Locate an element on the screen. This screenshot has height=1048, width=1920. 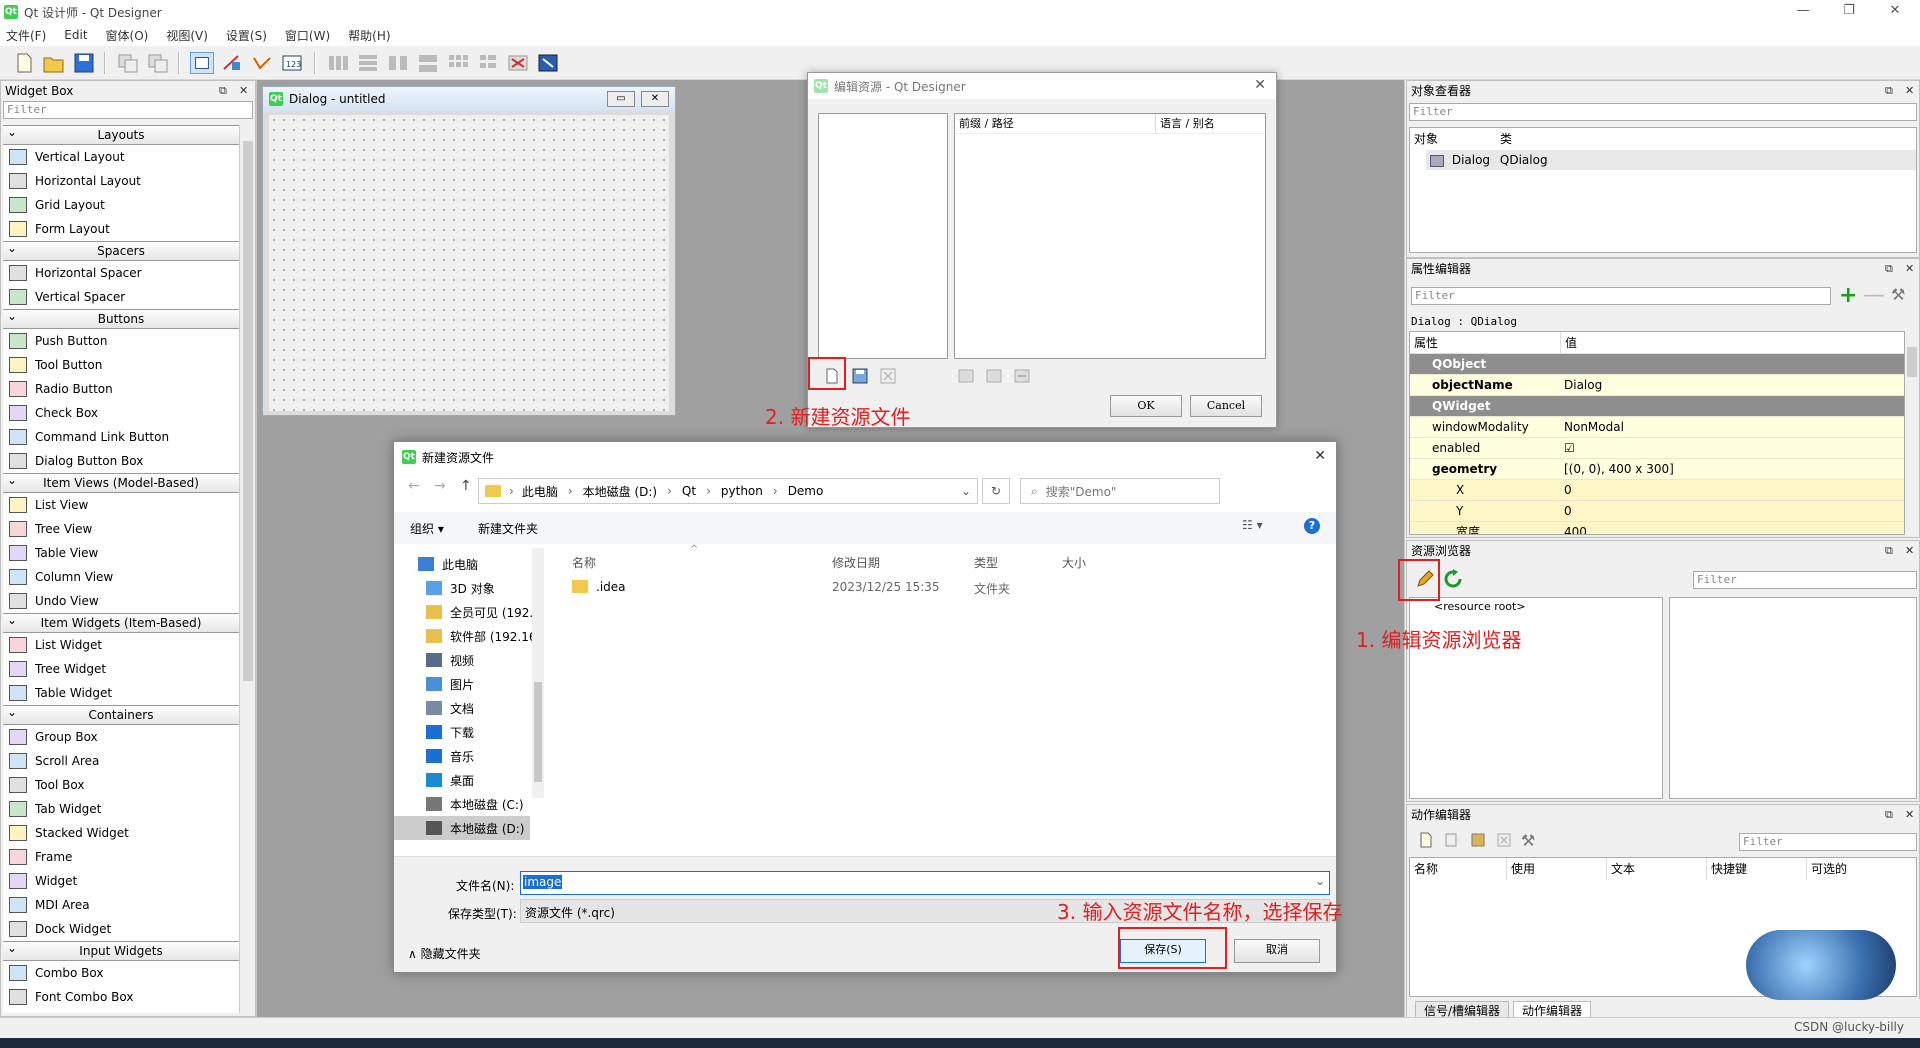
copy-action-icon is located at coordinates (1452, 840).